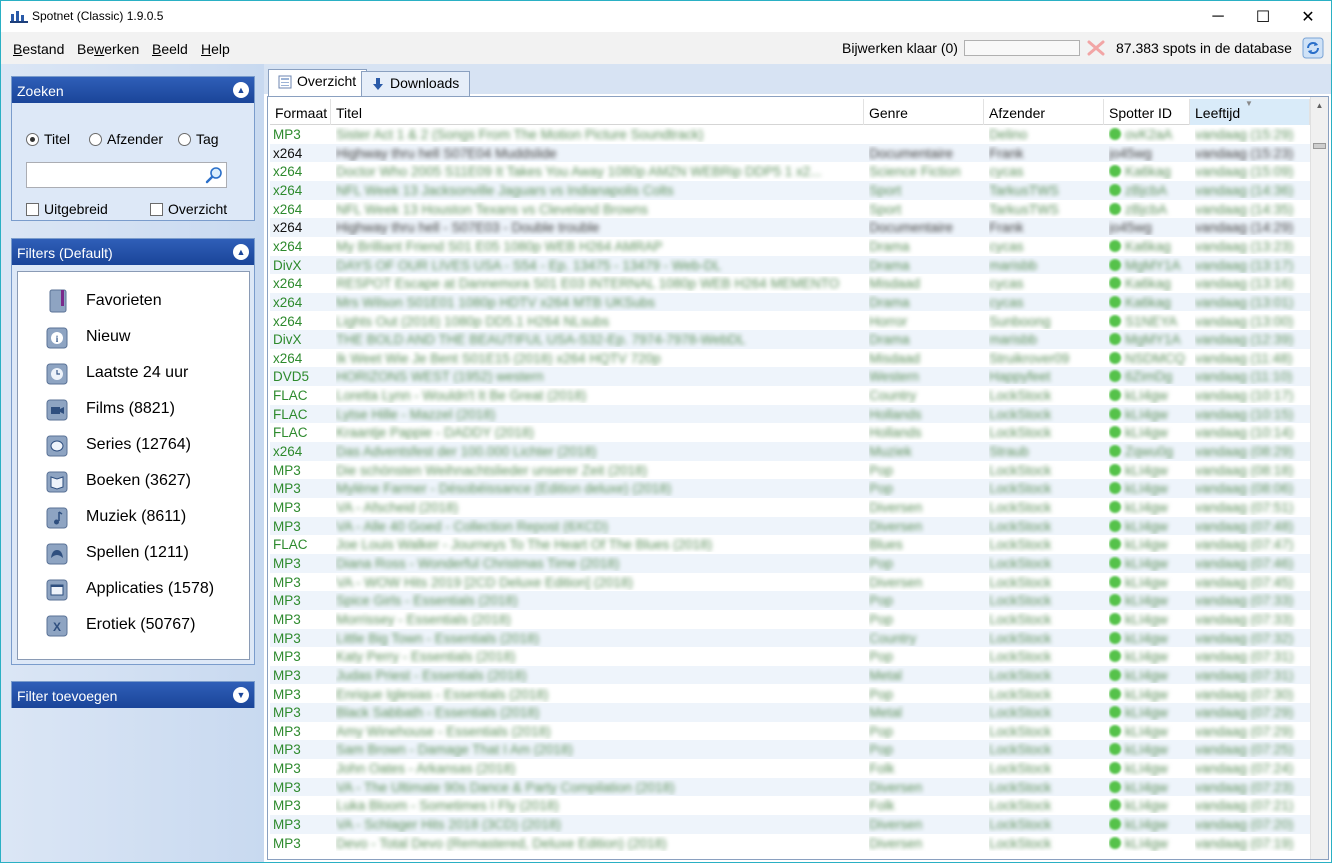 The height and width of the screenshot is (863, 1332). I want to click on column-header-titel: Titel, so click(597, 112).